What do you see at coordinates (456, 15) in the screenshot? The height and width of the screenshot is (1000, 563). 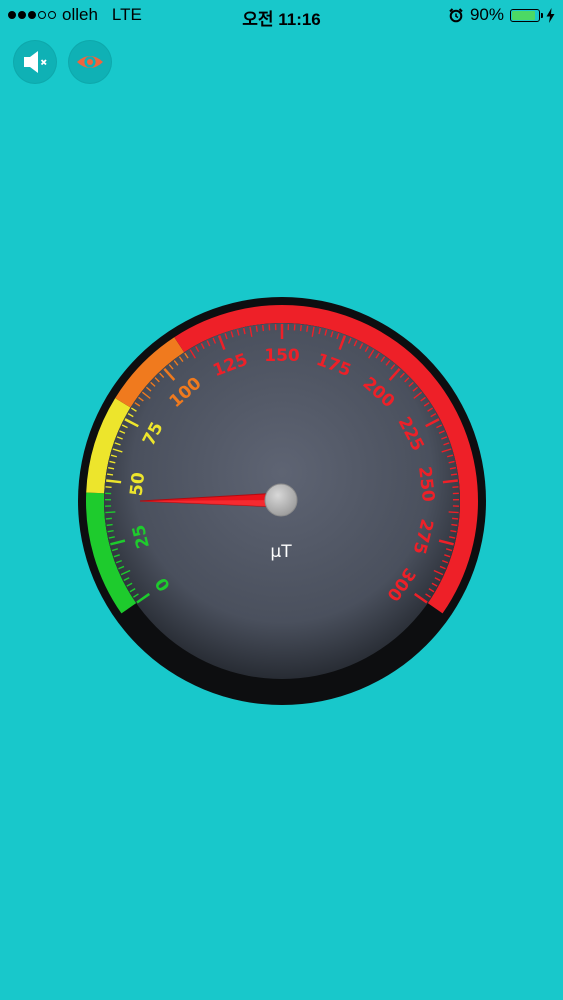 I see `alarm-clock-icon` at bounding box center [456, 15].